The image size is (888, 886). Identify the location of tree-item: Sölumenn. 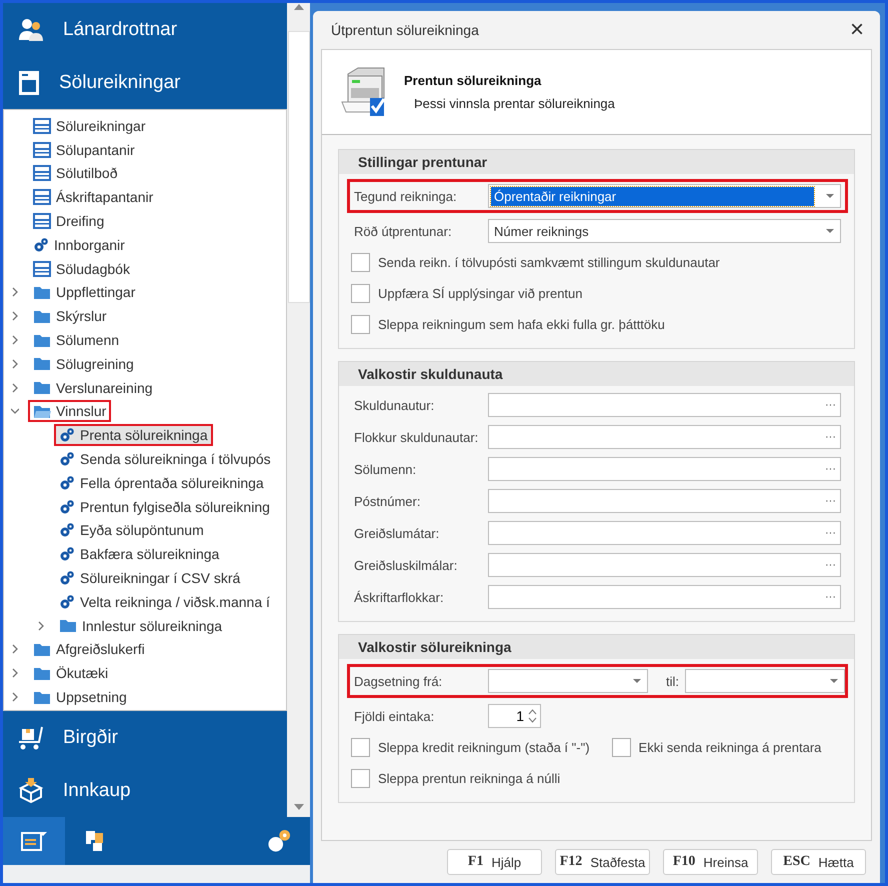
(145, 340).